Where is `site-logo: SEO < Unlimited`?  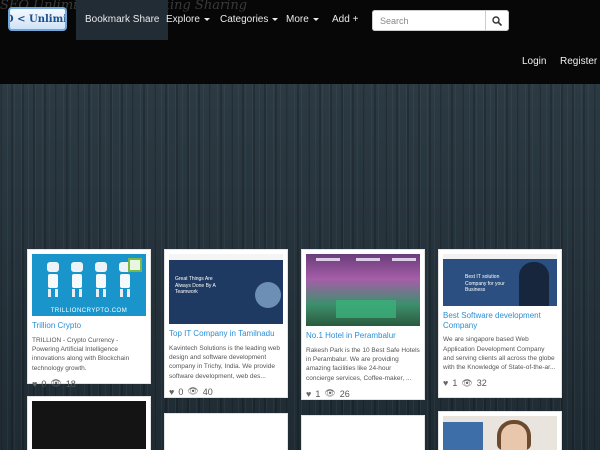 site-logo: SEO < Unlimited is located at coordinates (37, 19).